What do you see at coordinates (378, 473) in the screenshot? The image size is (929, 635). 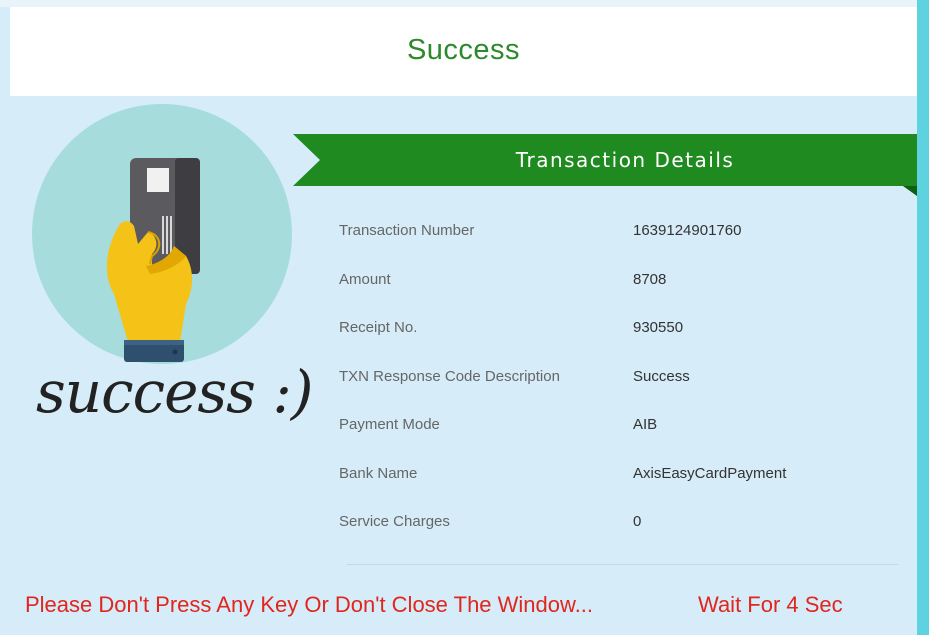 I see `detail-label: Bank Name` at bounding box center [378, 473].